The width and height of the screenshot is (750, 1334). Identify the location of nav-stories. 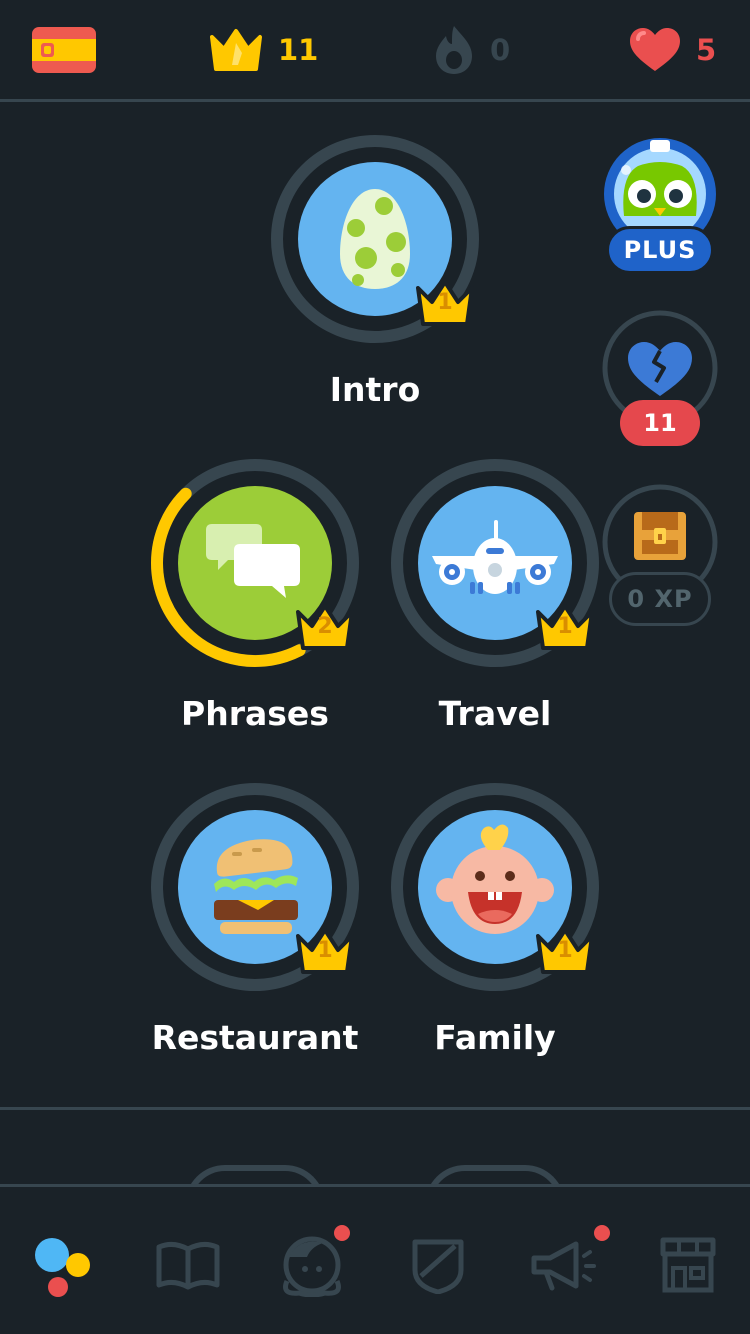
(188, 1265).